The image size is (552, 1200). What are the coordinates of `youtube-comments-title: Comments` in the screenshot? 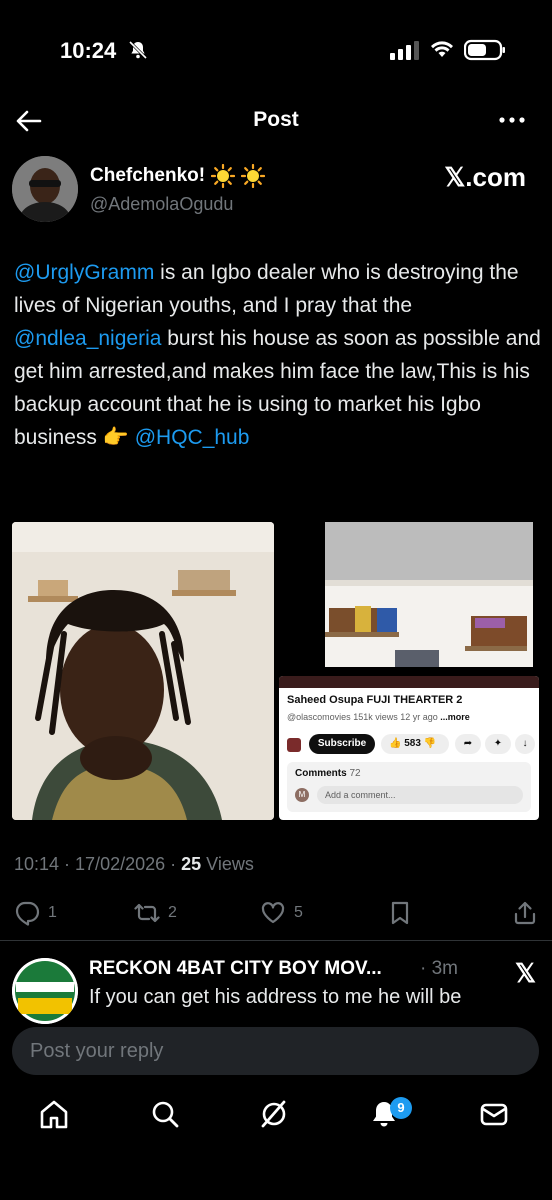 It's located at (321, 773).